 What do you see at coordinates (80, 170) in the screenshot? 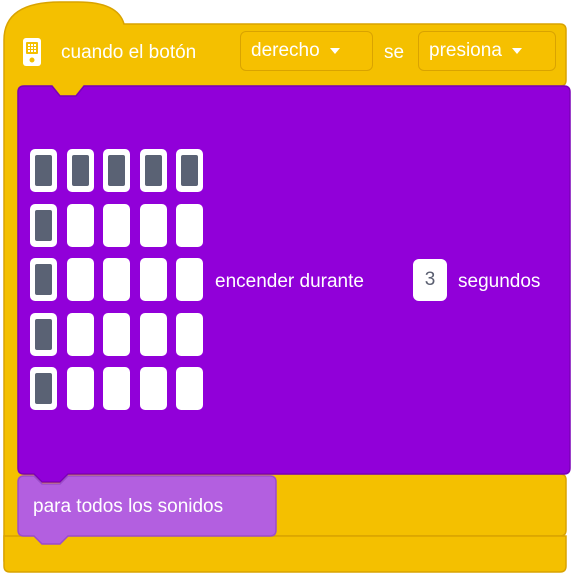
I see `led-pixel-r1-c2` at bounding box center [80, 170].